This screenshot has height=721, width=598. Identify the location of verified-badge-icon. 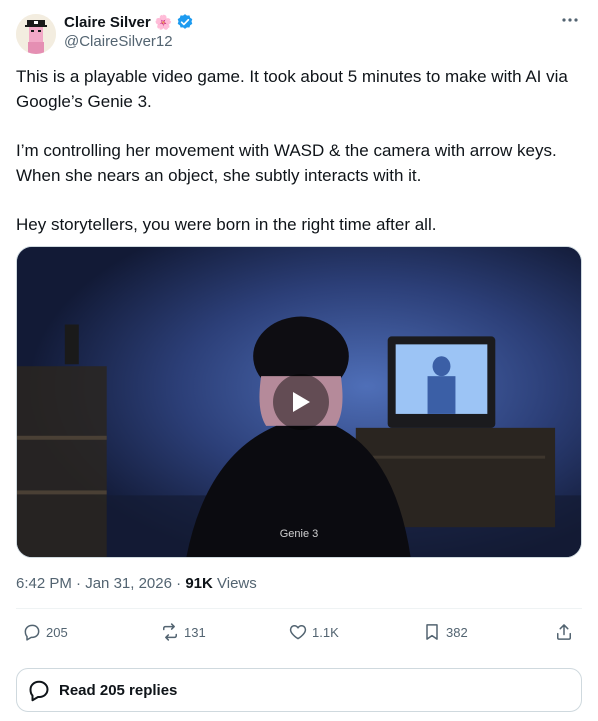
(185, 21).